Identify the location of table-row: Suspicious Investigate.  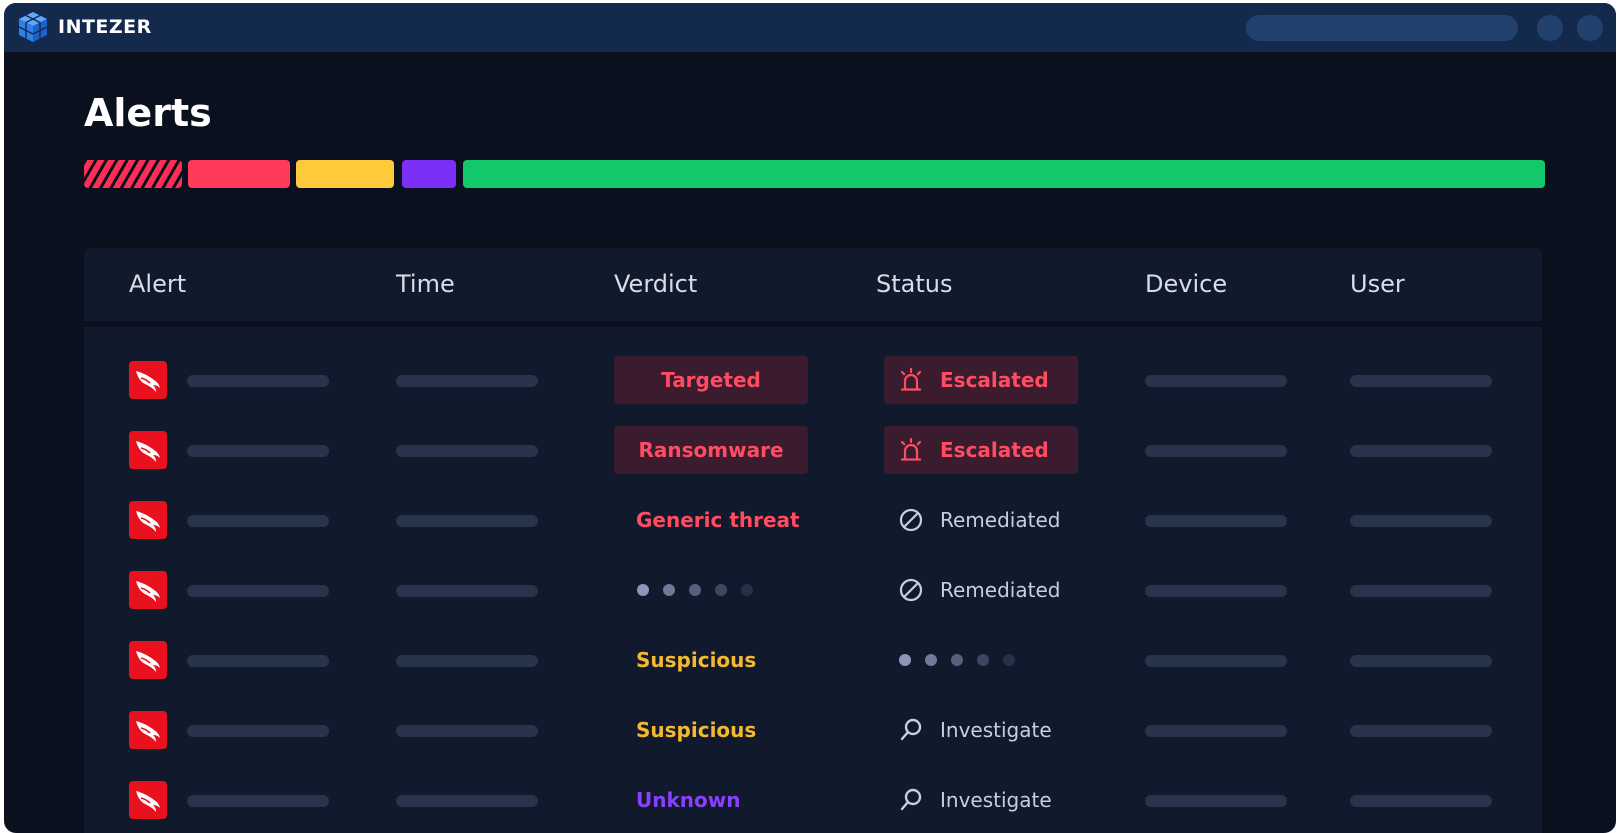
(813, 730).